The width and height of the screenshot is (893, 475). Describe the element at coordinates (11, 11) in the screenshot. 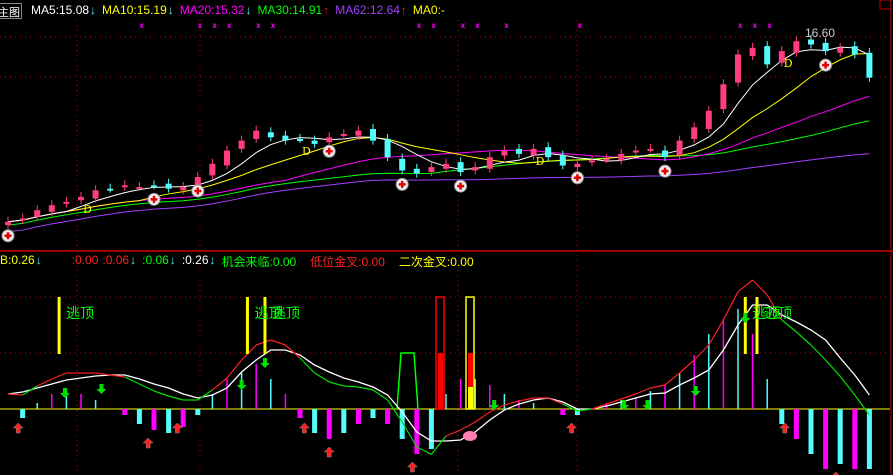

I see `chart-title: 主图` at that location.